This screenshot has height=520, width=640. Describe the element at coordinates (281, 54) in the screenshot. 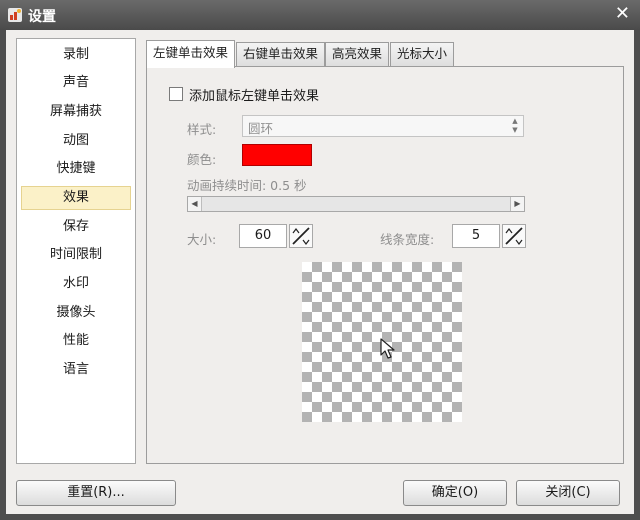

I see `tab-right-click-effect: 右键单击效果` at that location.